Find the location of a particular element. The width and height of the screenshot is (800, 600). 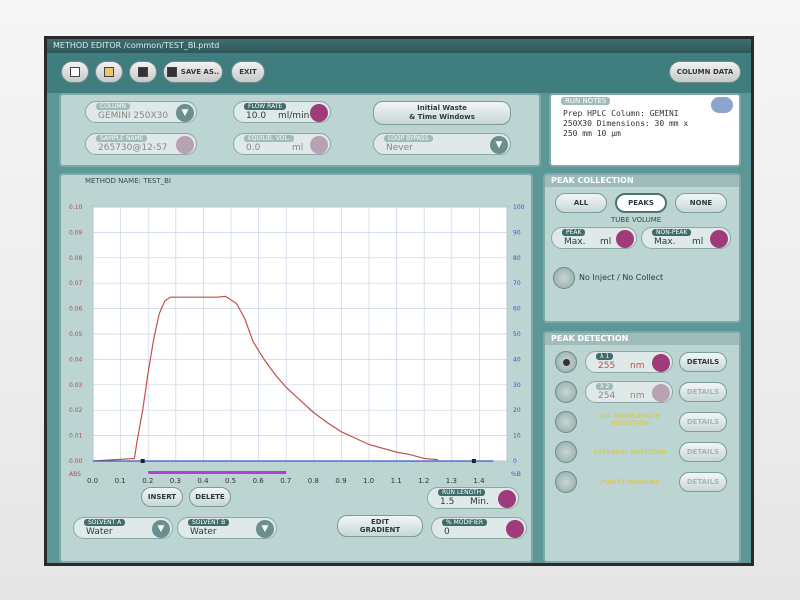

window-title: METHOD EDITOR /common/TEST_BI.pmtd is located at coordinates (399, 46).